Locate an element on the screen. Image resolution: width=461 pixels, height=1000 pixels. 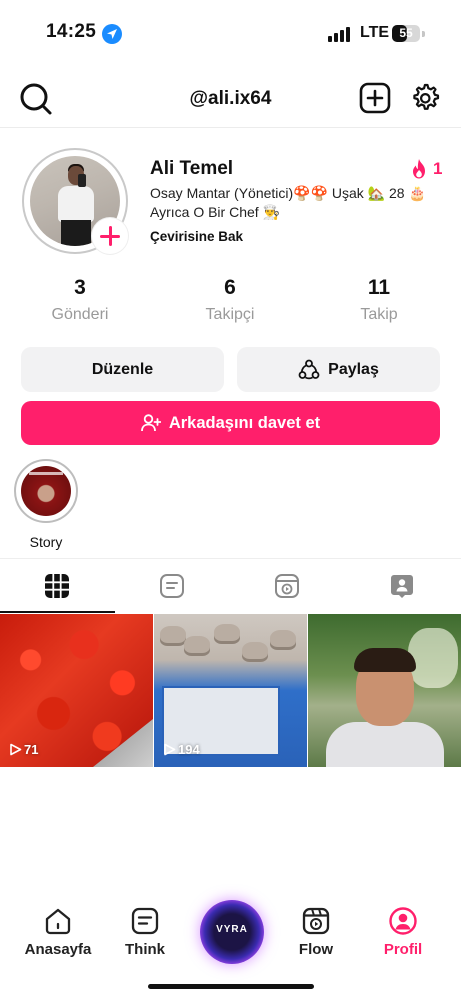
story-highlight is located at coordinates (46, 491).